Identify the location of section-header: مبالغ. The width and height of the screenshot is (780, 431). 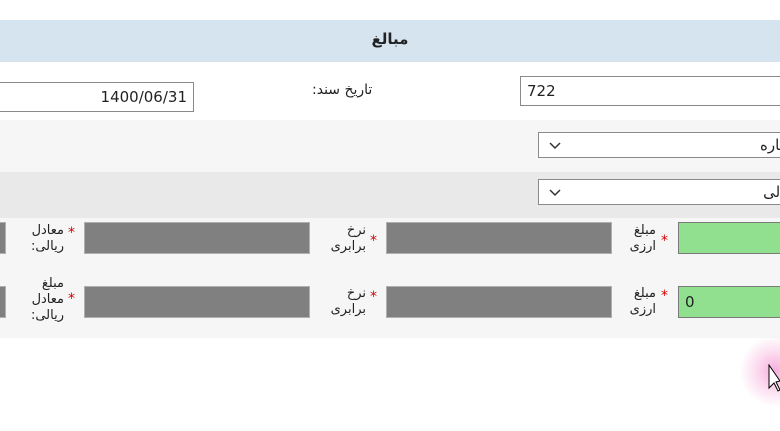
(390, 41).